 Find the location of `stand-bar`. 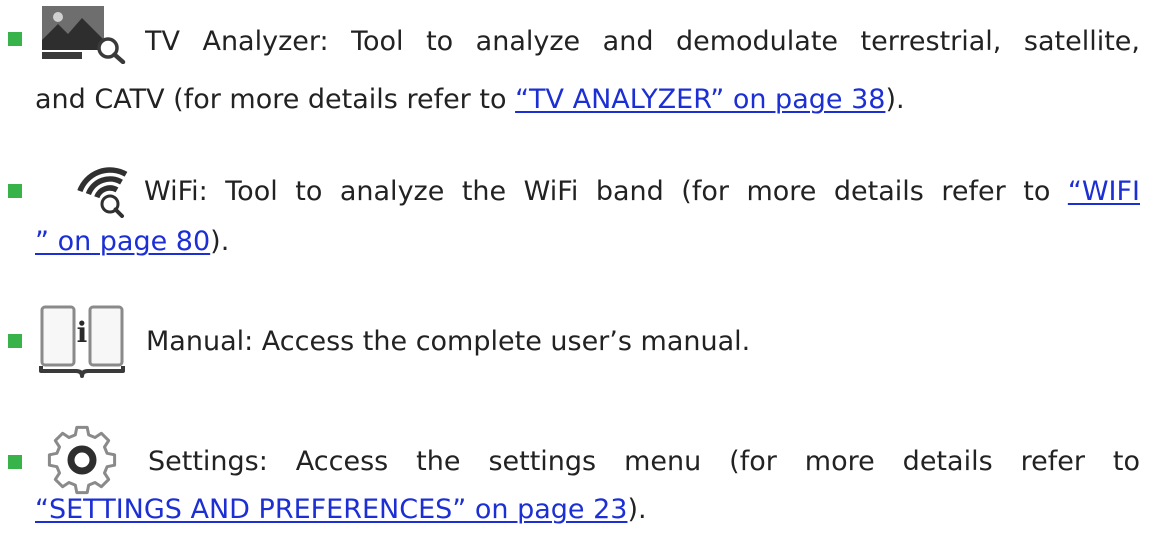

stand-bar is located at coordinates (62, 55).